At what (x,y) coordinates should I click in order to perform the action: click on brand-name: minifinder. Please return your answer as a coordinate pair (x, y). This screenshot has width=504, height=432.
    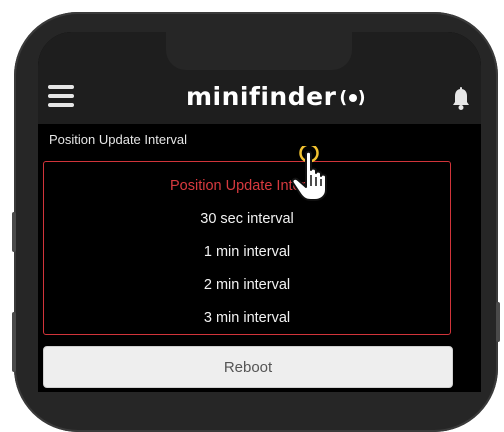
    Looking at the image, I should click on (261, 96).